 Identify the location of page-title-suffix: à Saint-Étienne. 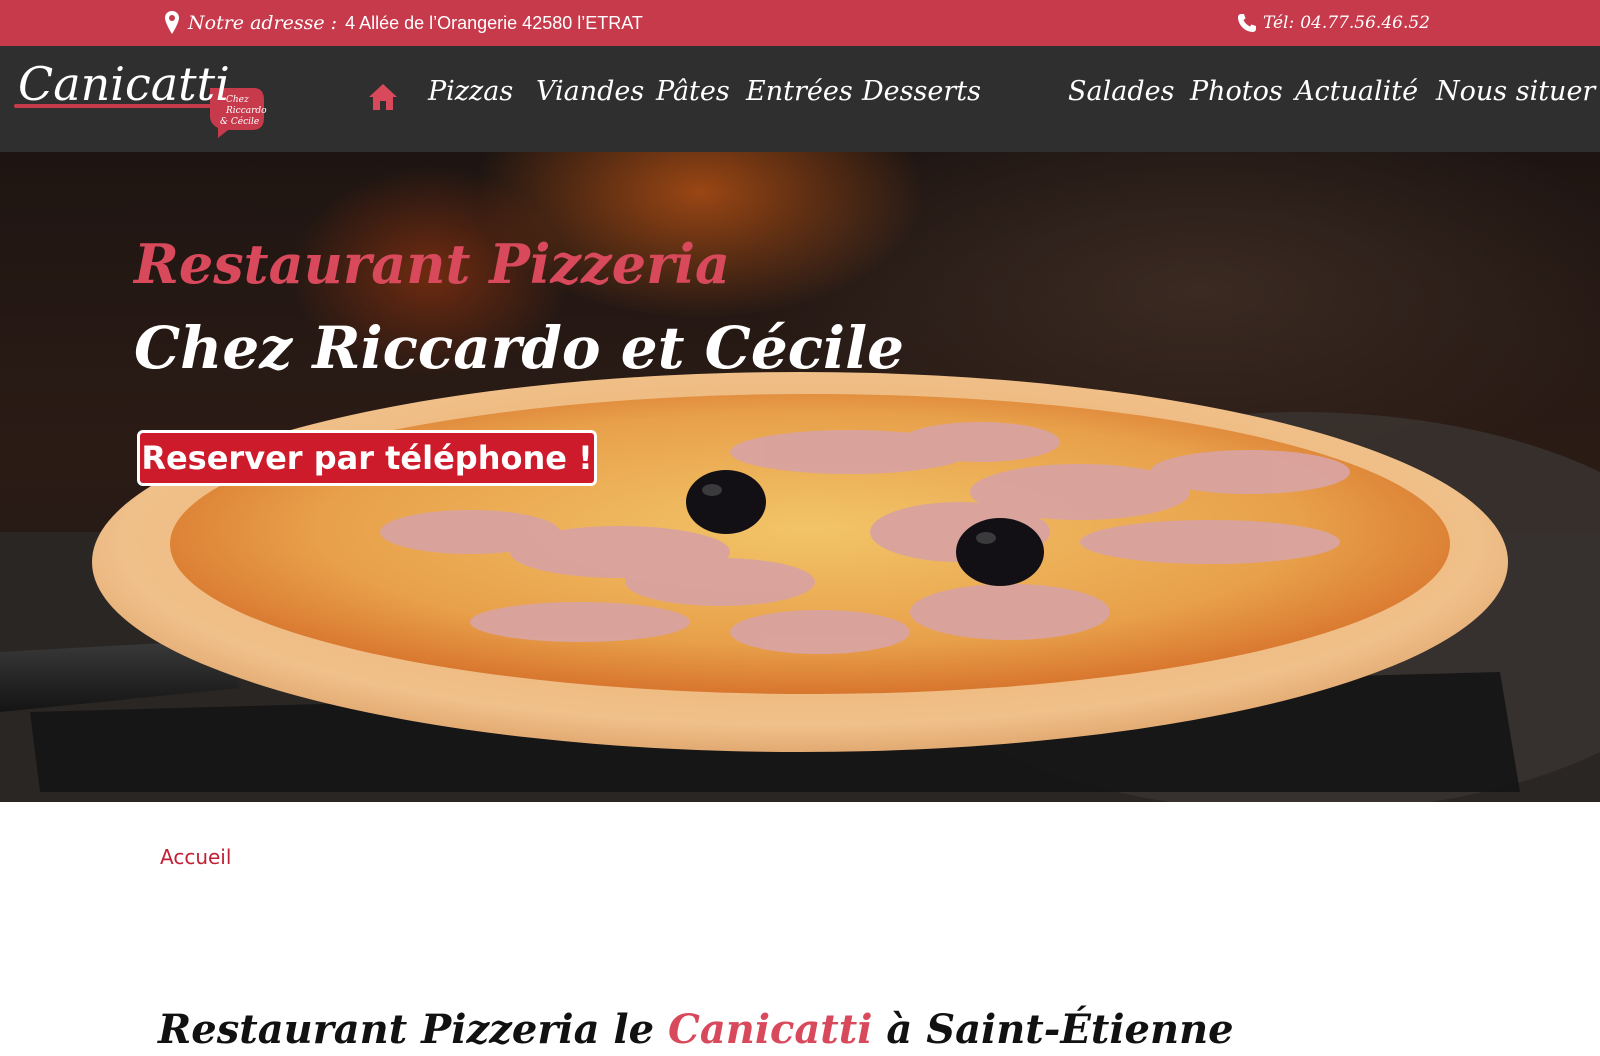
(1053, 1029).